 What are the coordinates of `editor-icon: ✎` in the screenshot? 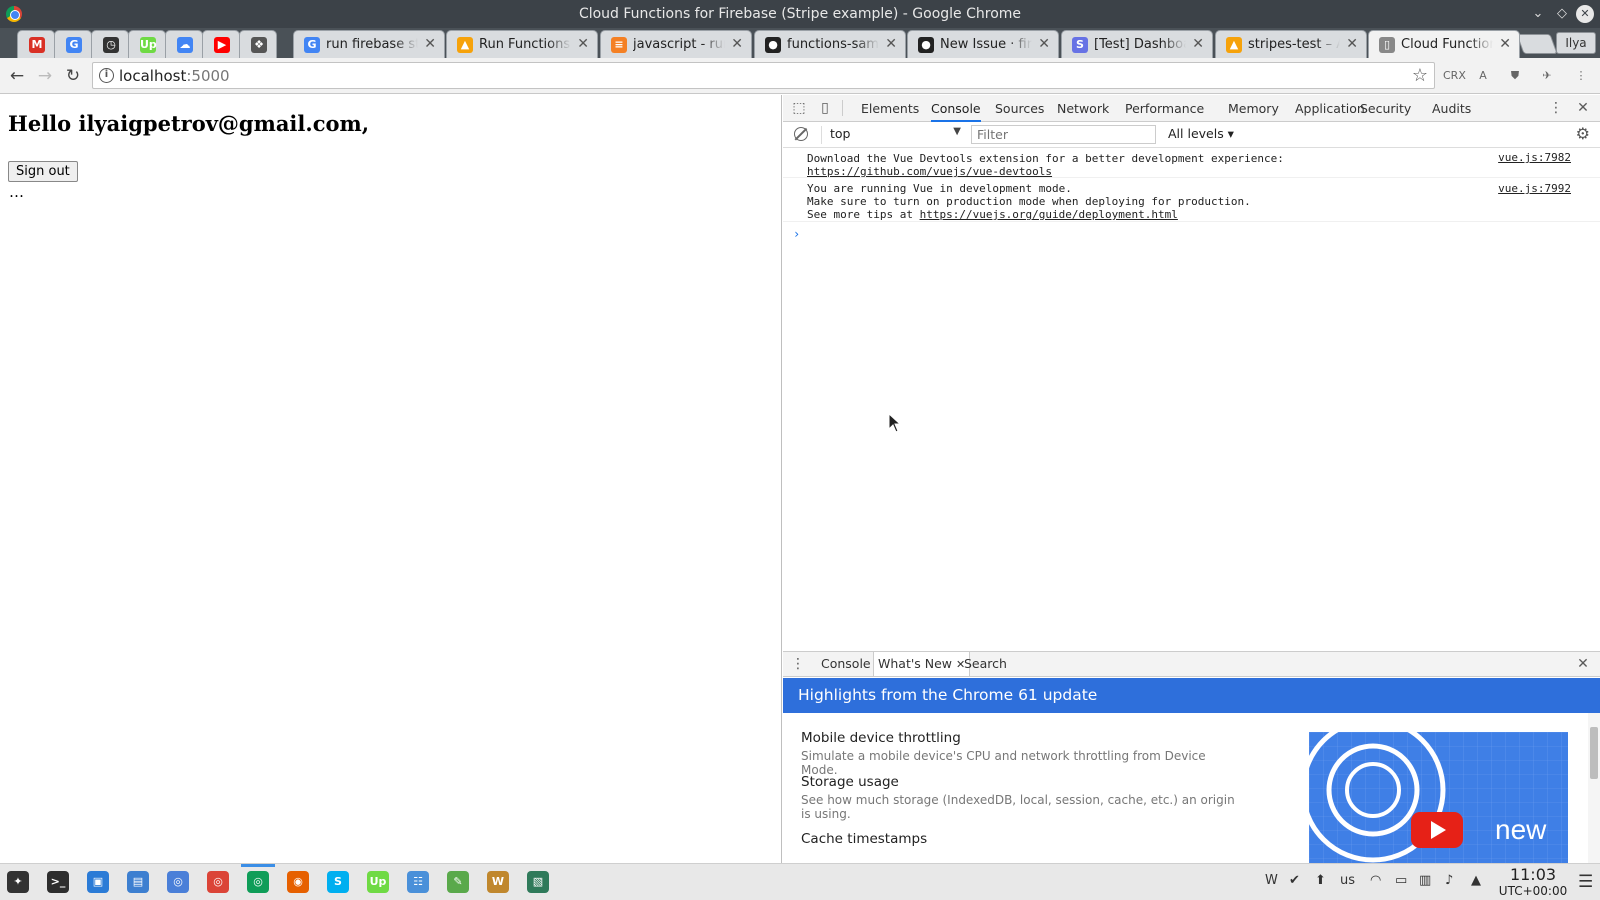 It's located at (458, 882).